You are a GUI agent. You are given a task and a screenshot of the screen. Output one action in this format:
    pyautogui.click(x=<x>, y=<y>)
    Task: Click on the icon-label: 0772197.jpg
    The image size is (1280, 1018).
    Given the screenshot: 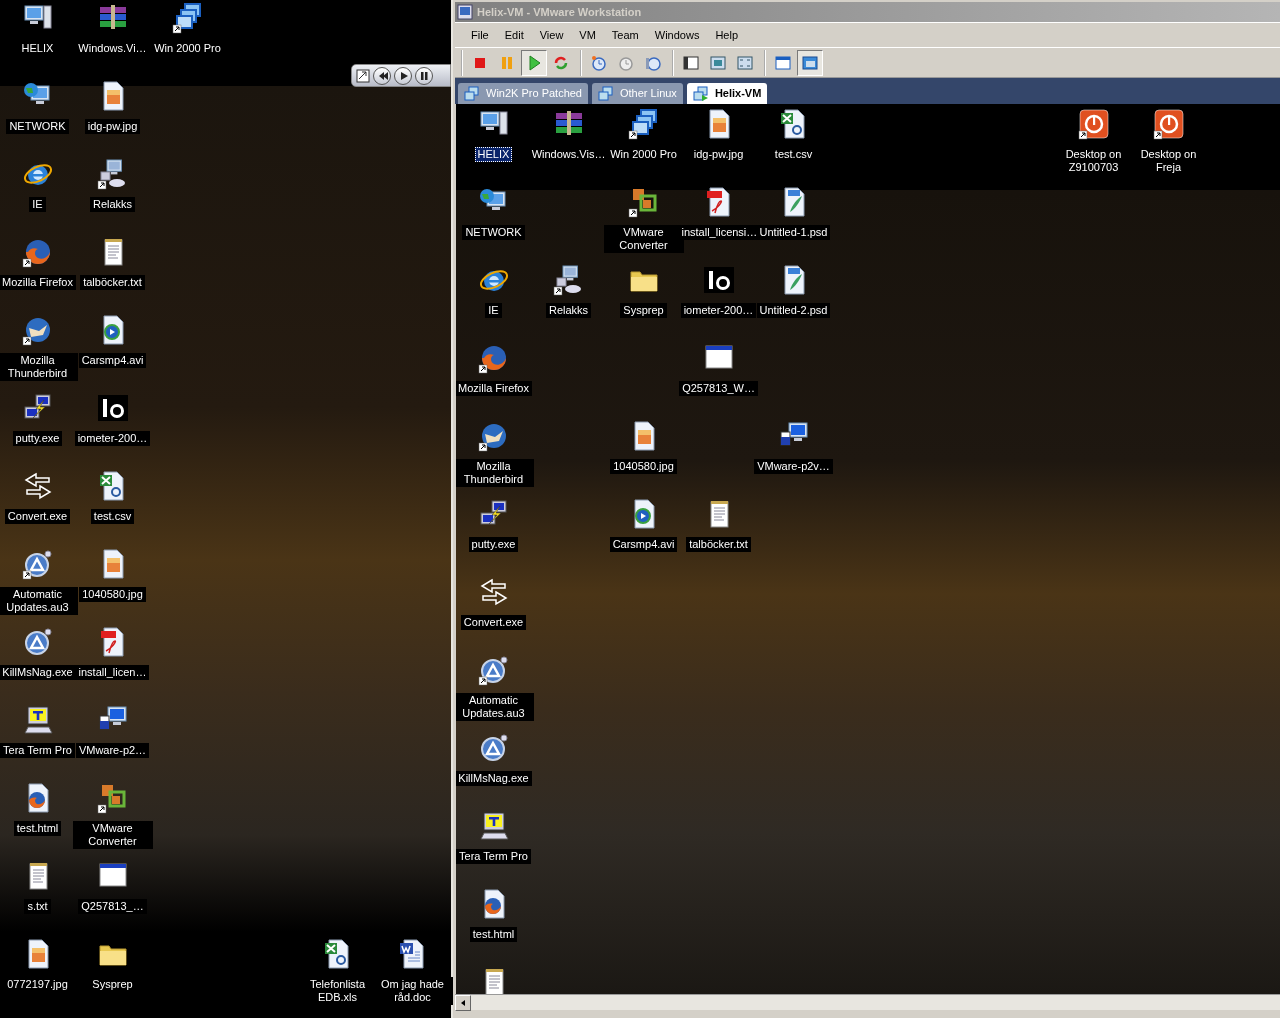 What is the action you would take?
    pyautogui.click(x=37, y=984)
    